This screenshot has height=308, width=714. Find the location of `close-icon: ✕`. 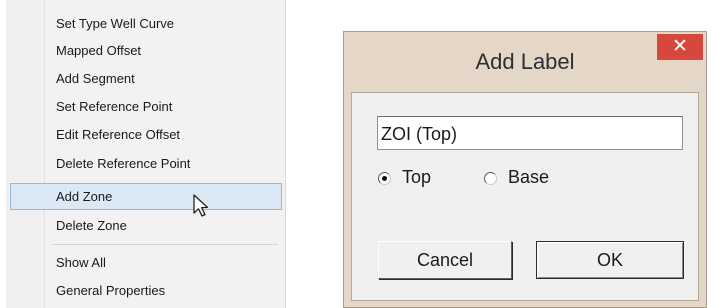

close-icon: ✕ is located at coordinates (680, 46).